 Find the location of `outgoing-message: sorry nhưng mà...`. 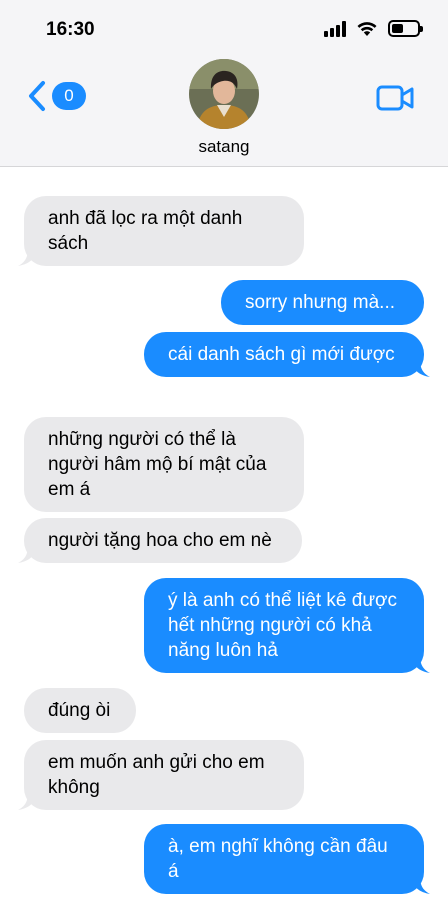

outgoing-message: sorry nhưng mà... is located at coordinates (322, 302).